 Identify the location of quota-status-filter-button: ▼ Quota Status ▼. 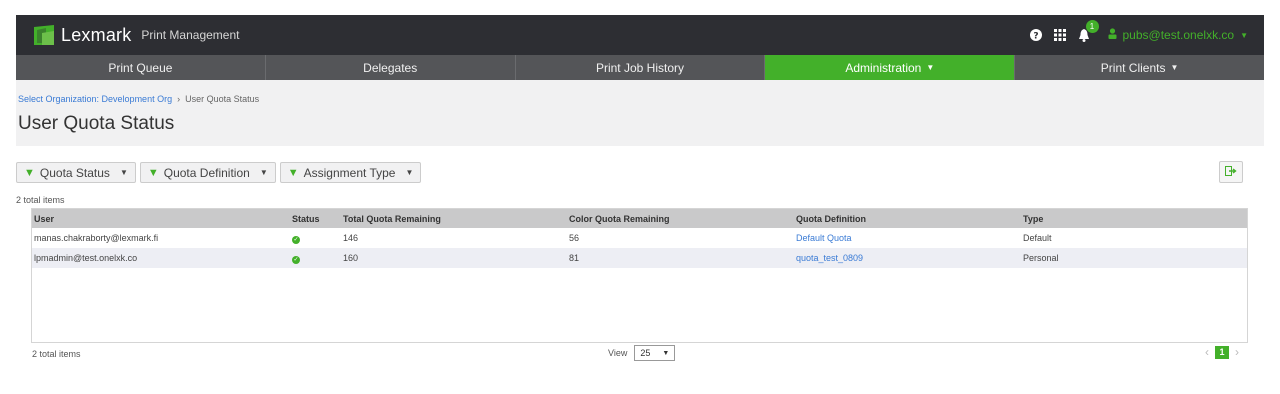
(76, 172).